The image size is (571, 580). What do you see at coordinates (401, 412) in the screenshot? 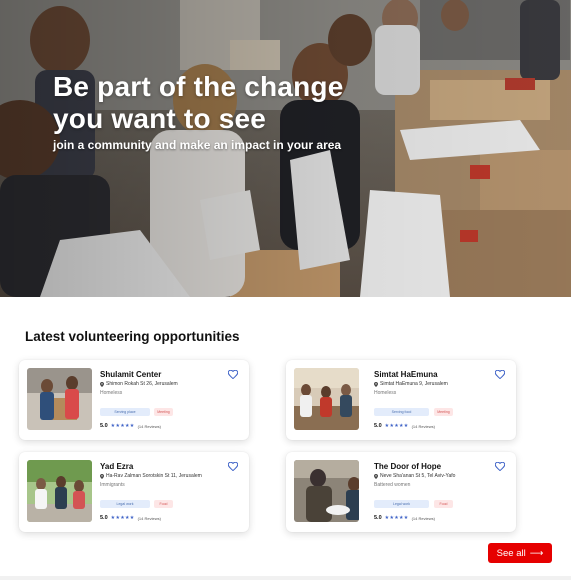
I see `card-tag-activity: Serving food` at bounding box center [401, 412].